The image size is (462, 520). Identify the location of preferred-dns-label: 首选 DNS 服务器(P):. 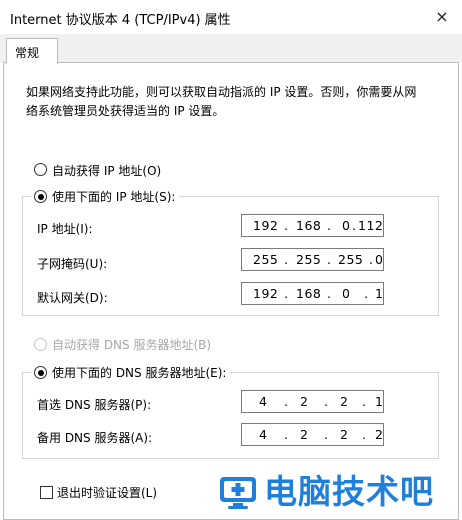
(94, 405).